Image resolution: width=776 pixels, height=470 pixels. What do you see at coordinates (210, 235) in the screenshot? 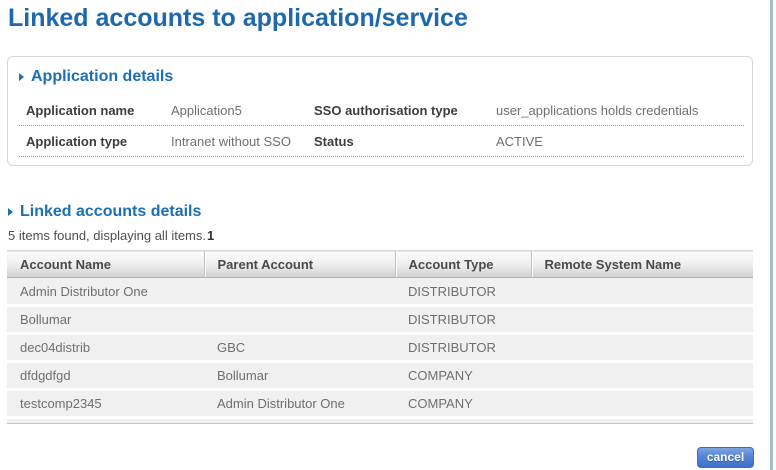
I see `page-number: 1` at bounding box center [210, 235].